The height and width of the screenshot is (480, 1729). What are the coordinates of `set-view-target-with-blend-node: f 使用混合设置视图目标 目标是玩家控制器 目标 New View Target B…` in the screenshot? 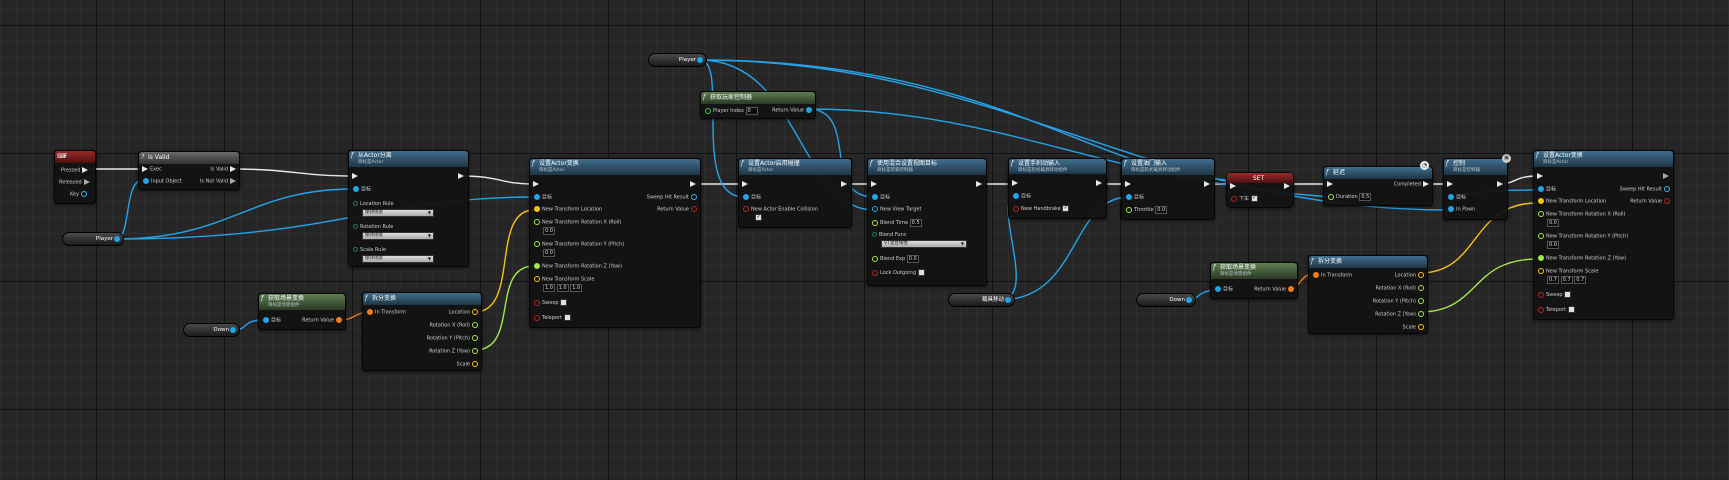 It's located at (927, 222).